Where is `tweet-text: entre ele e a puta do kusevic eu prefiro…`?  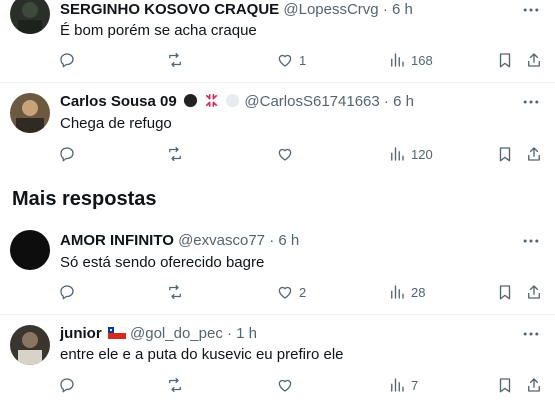 tweet-text: entre ele e a puta do kusevic eu prefiro… is located at coordinates (202, 354).